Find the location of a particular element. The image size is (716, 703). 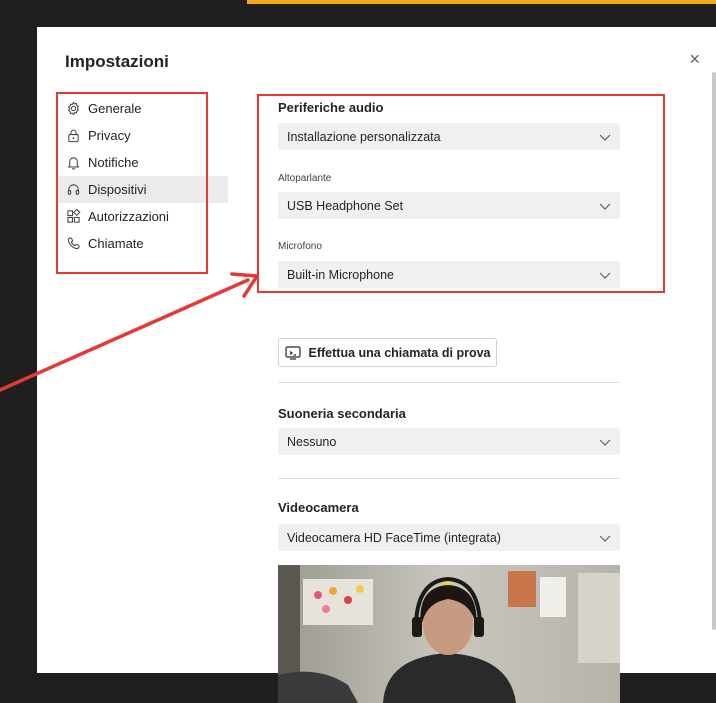

annotation-box-nav is located at coordinates (132, 183).